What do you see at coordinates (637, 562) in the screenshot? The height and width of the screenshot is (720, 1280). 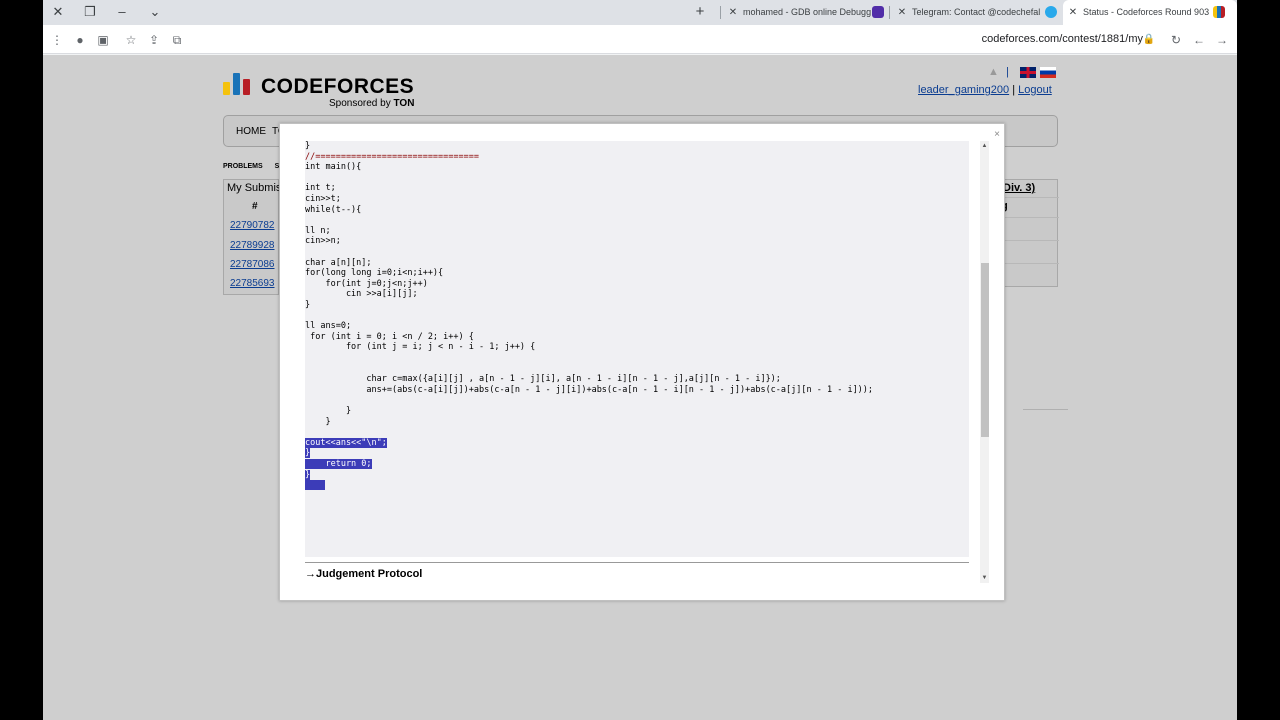 I see `modal-divider` at bounding box center [637, 562].